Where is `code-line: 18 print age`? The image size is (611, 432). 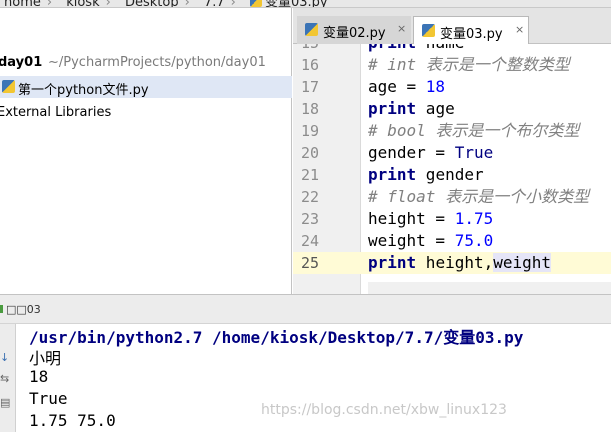
code-line: 18 print age is located at coordinates (452, 109).